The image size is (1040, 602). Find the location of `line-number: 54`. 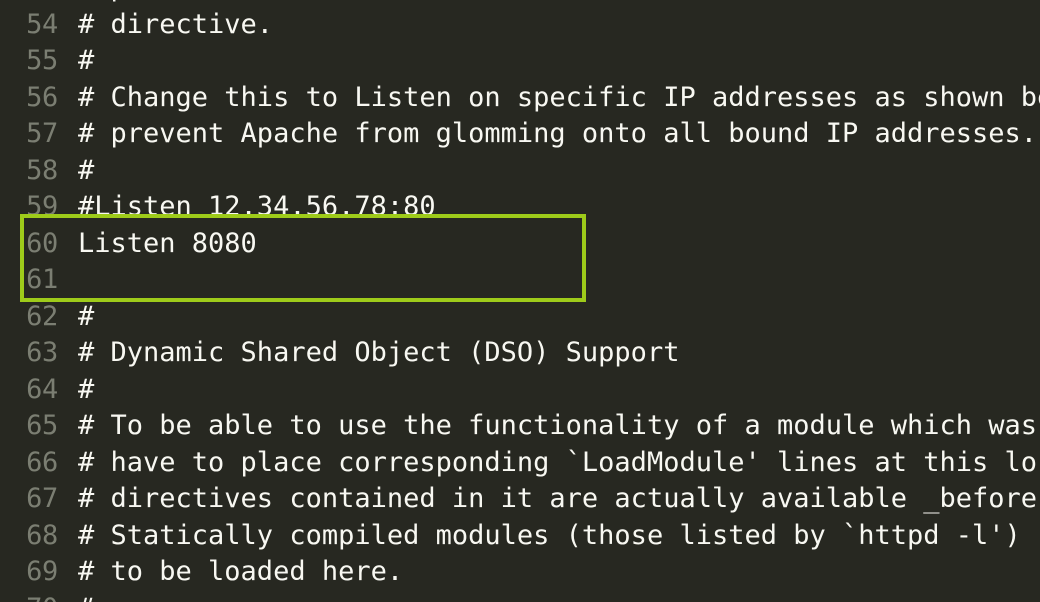

line-number: 54 is located at coordinates (42, 24).